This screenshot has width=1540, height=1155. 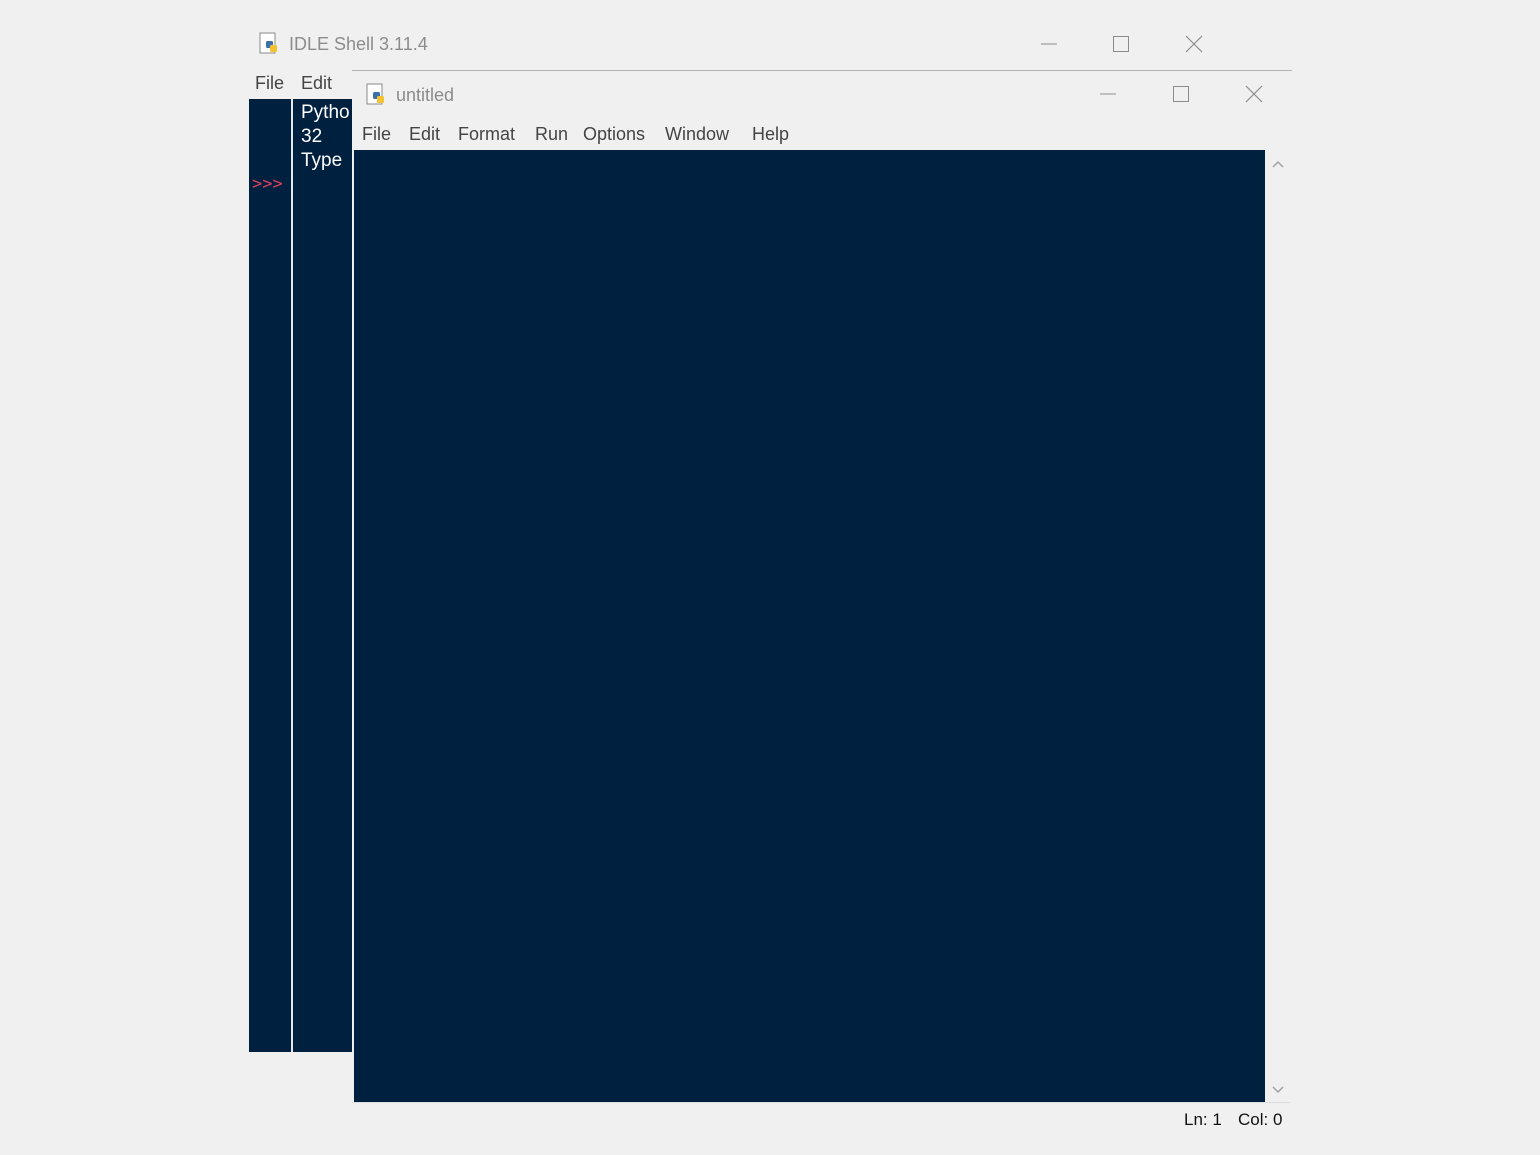 What do you see at coordinates (424, 134) in the screenshot?
I see `editor-menu-edit: Edit` at bounding box center [424, 134].